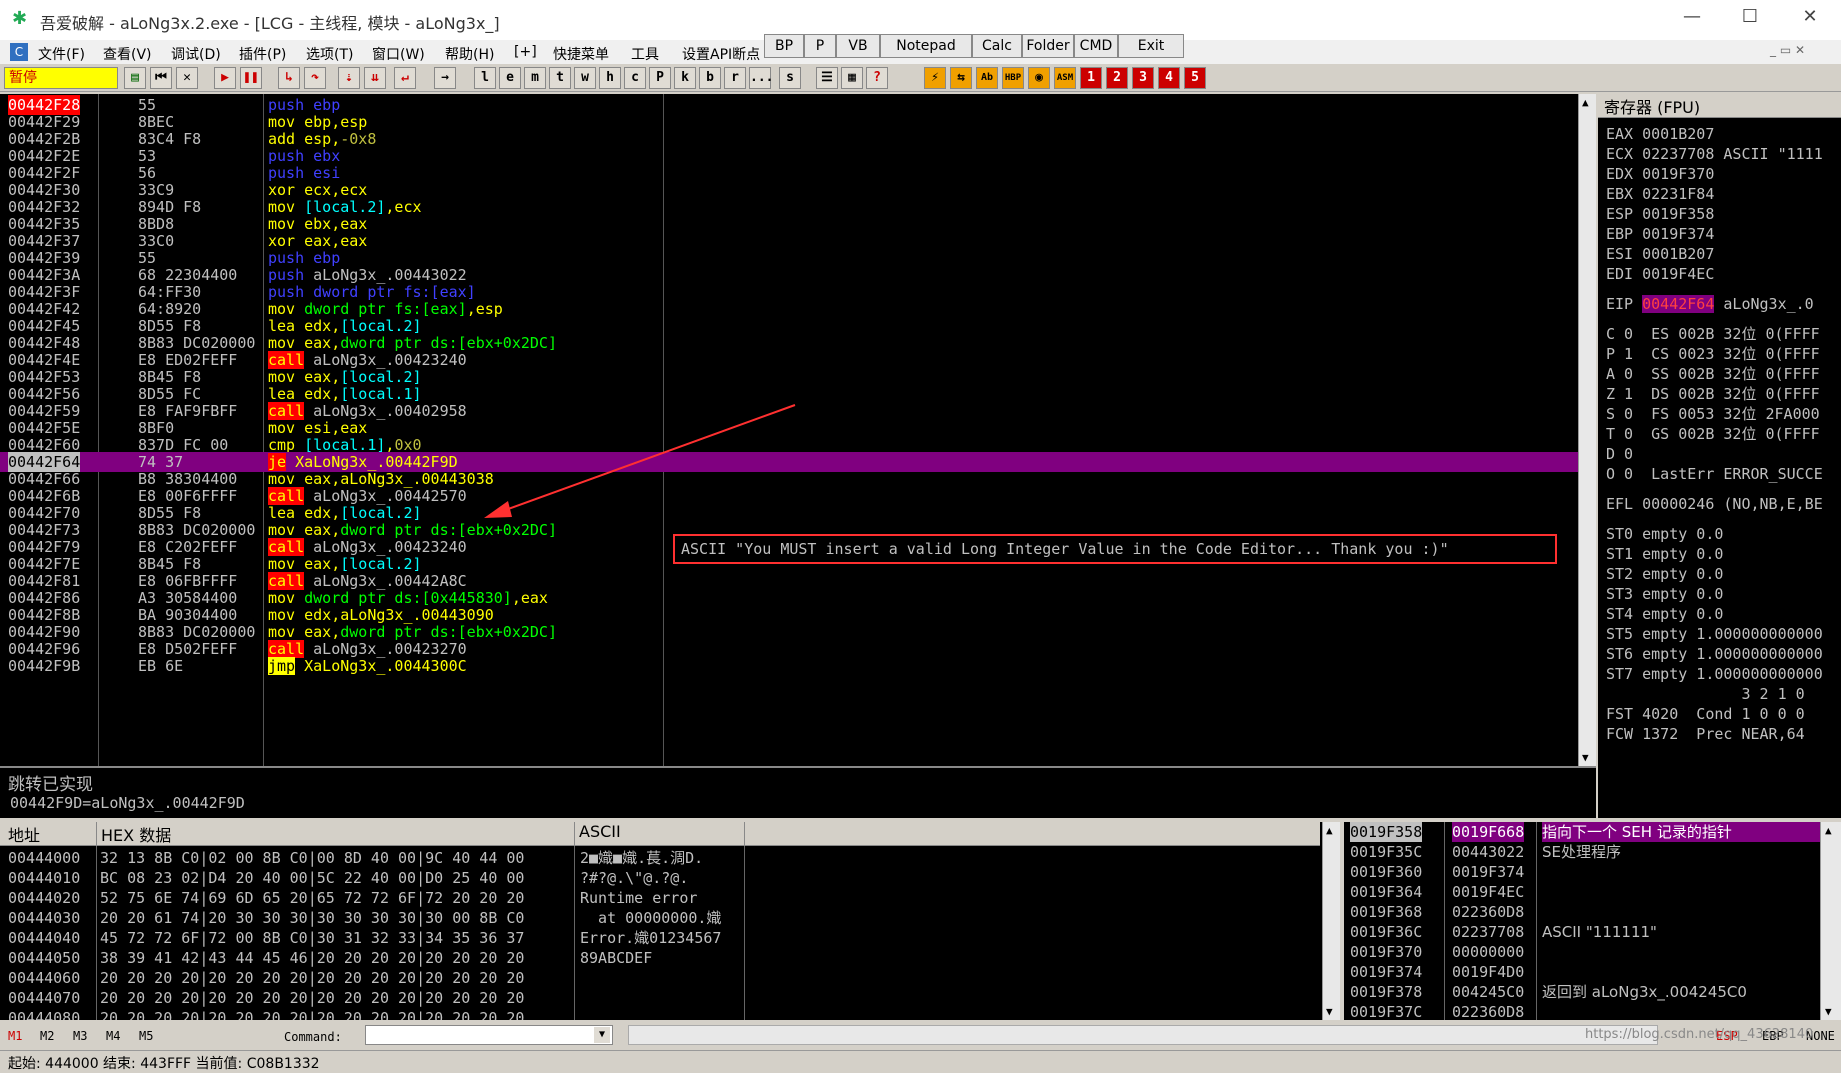 The height and width of the screenshot is (1073, 1841). I want to click on plugin-icon-3: Ab, so click(987, 78).